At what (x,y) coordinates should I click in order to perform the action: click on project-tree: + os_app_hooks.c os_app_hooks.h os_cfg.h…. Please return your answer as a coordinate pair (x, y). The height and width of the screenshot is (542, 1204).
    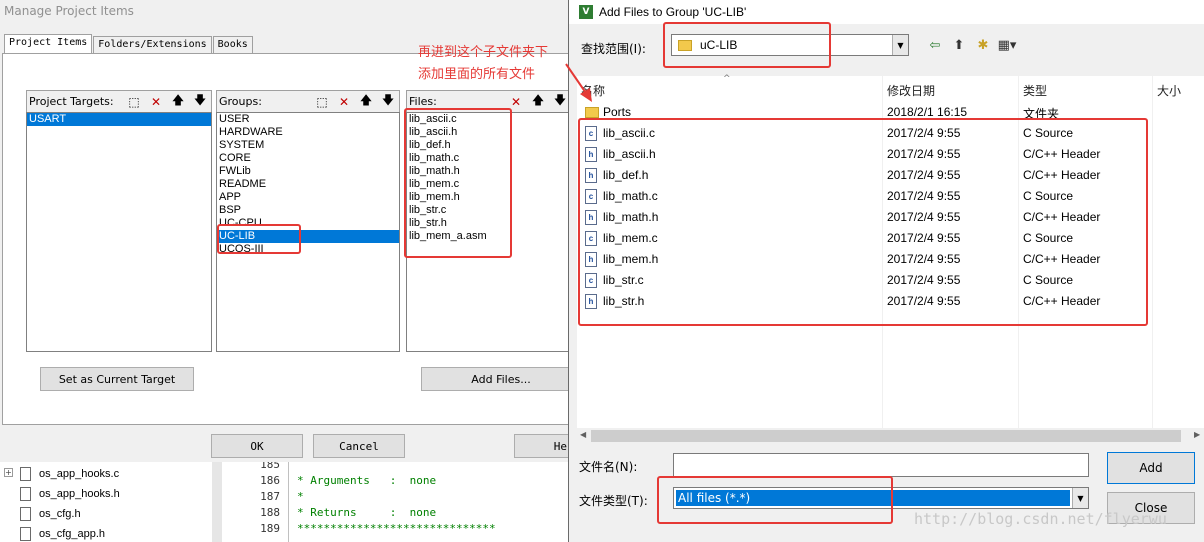
    Looking at the image, I should click on (106, 502).